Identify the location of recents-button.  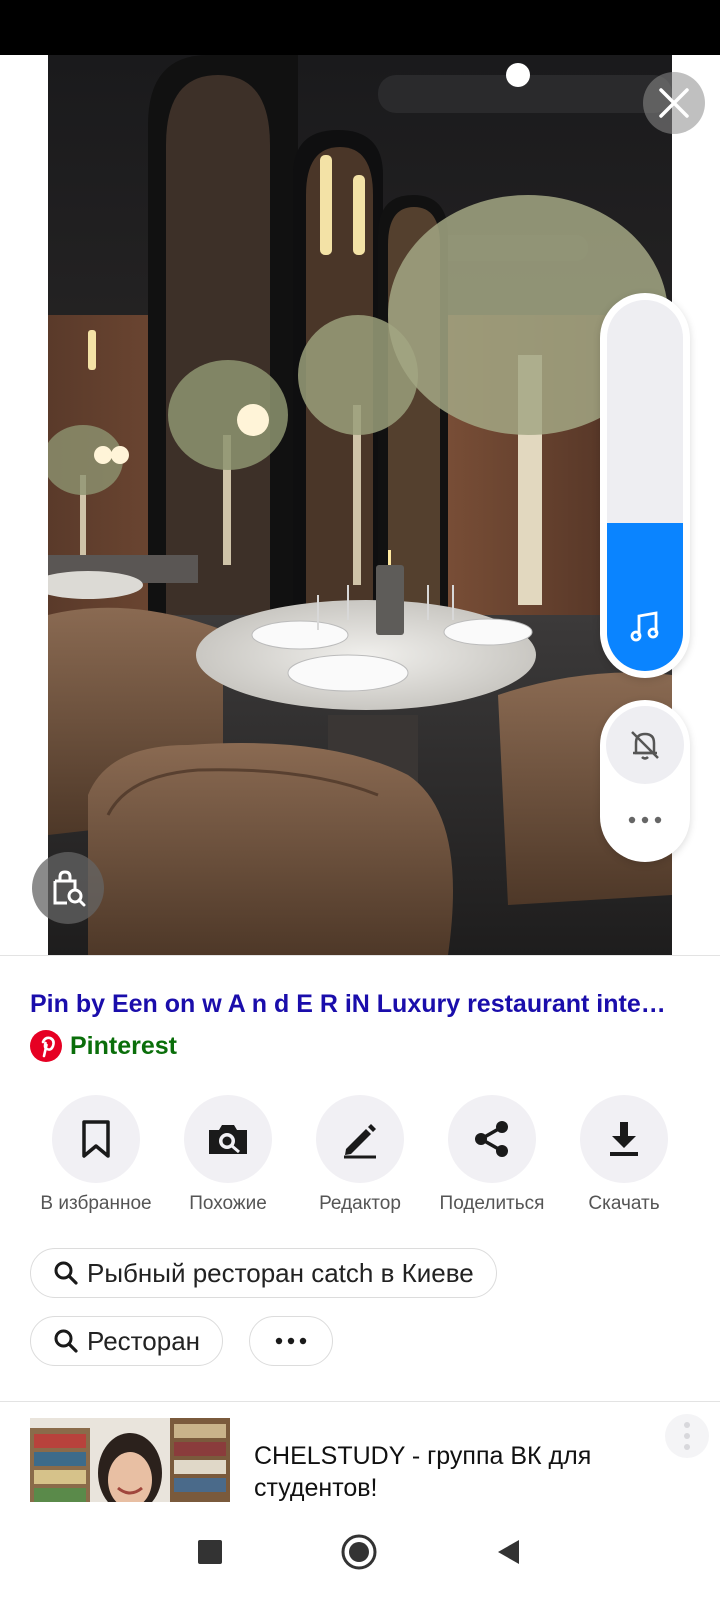
(210, 1552).